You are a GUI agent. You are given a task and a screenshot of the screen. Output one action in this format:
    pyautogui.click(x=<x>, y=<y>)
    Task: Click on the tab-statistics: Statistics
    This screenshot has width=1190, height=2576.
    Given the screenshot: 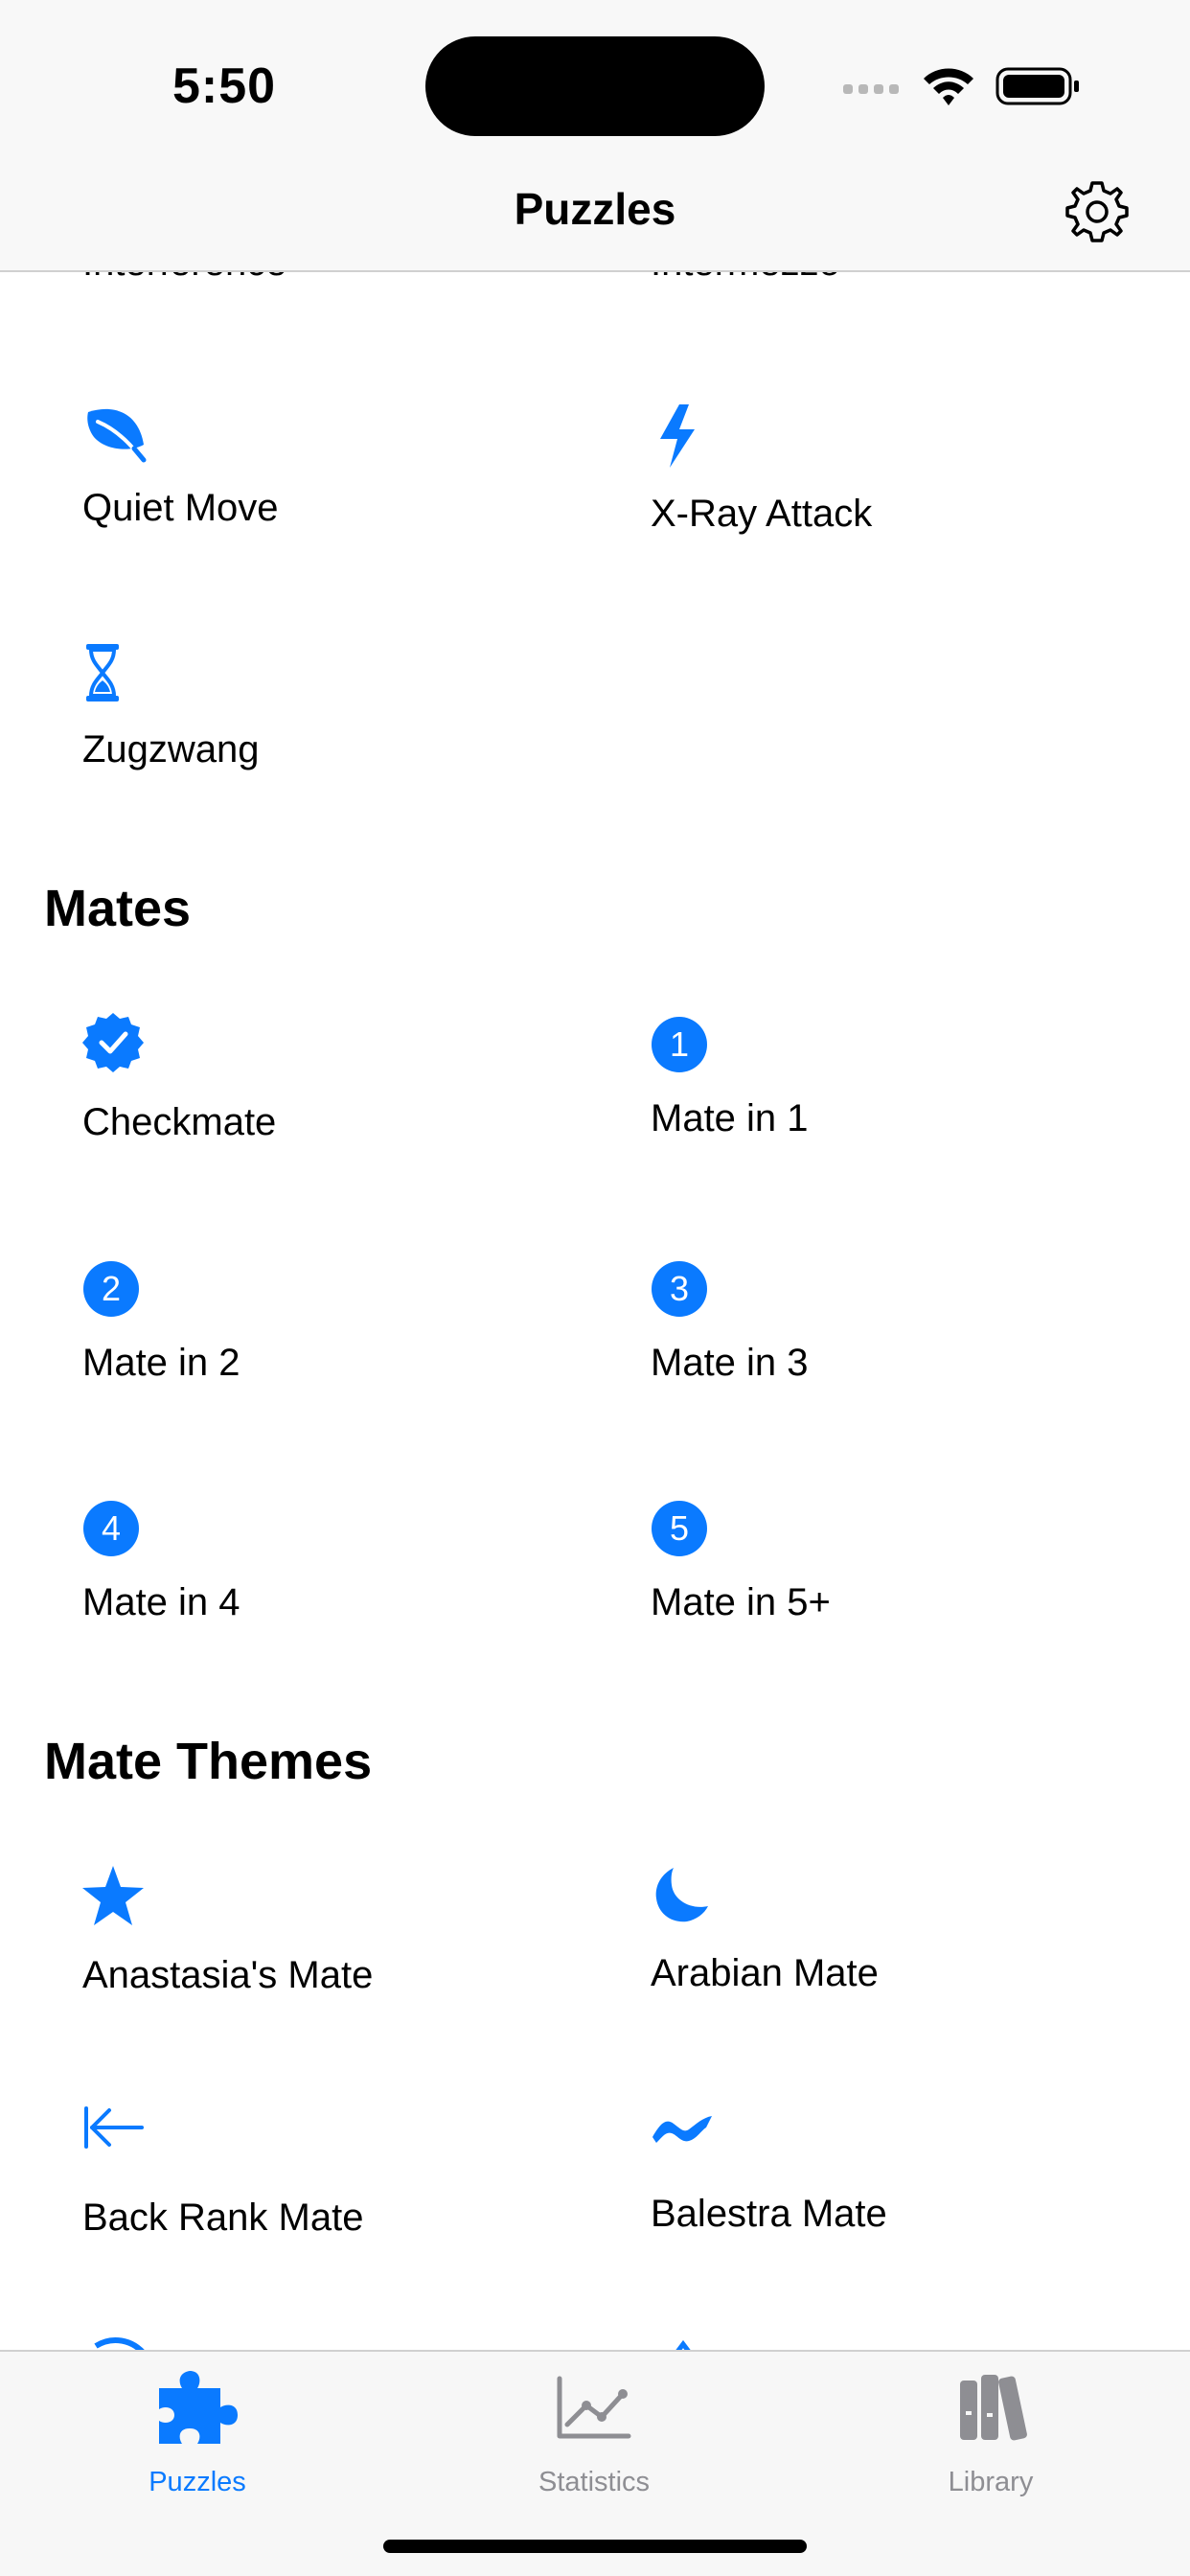 What is the action you would take?
    pyautogui.click(x=594, y=2445)
    